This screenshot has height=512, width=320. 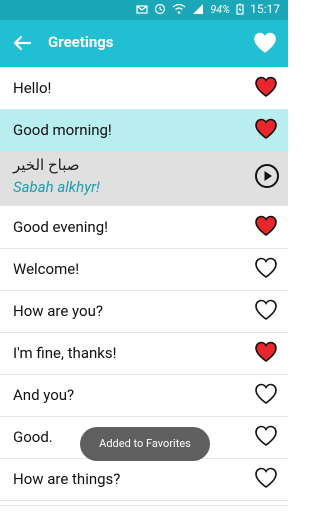 I want to click on mail-icon, so click(x=142, y=9).